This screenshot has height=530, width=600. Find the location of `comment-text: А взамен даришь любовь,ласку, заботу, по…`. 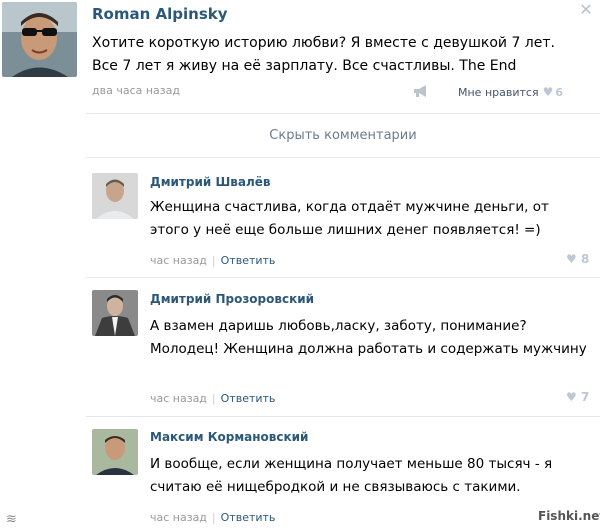

comment-text: А взамен даришь любовь,ласку, заботу, по… is located at coordinates (368, 337).